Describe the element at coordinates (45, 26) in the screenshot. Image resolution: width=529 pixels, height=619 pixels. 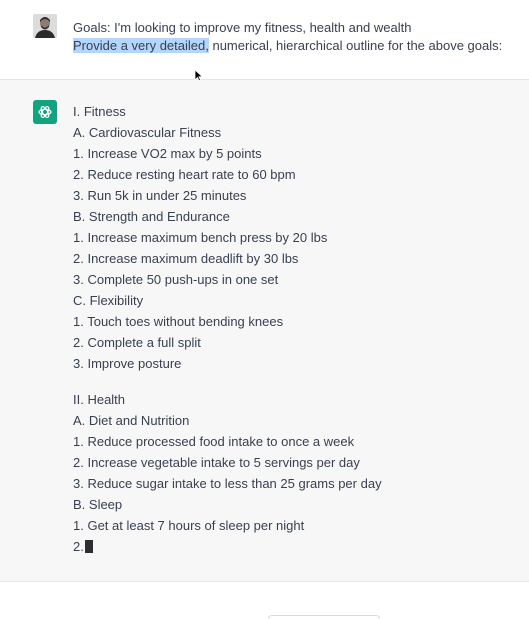
I see `user-avatar-icon` at that location.